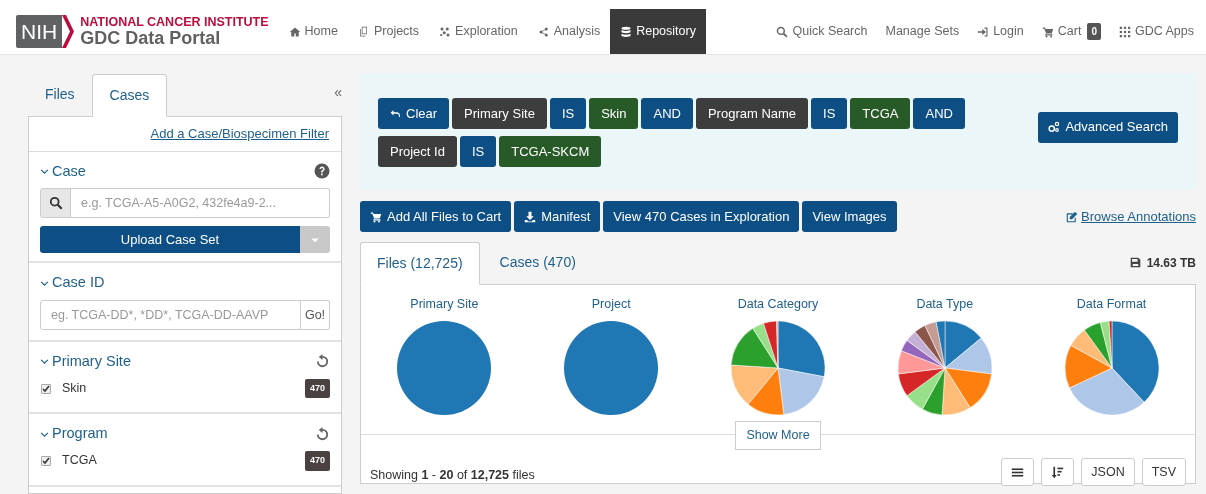 This screenshot has height=494, width=1206. I want to click on list-icon, so click(1018, 472).